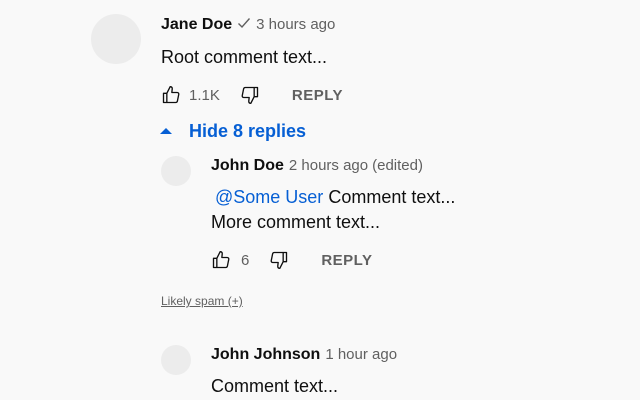  What do you see at coordinates (247, 166) in the screenshot?
I see `author-name: John Doe` at bounding box center [247, 166].